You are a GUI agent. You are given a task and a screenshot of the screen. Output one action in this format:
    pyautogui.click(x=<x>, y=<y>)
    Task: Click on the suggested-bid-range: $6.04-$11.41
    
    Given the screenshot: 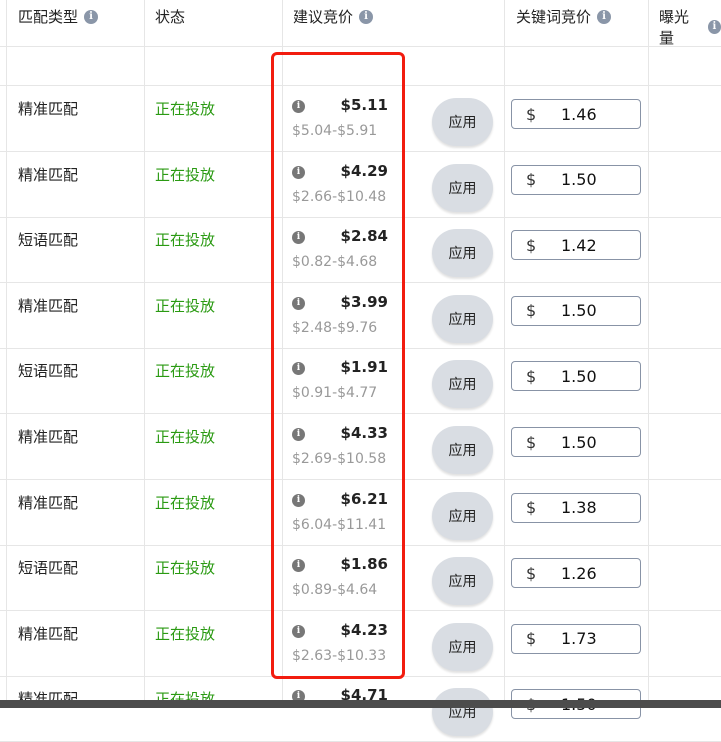 What is the action you would take?
    pyautogui.click(x=339, y=524)
    